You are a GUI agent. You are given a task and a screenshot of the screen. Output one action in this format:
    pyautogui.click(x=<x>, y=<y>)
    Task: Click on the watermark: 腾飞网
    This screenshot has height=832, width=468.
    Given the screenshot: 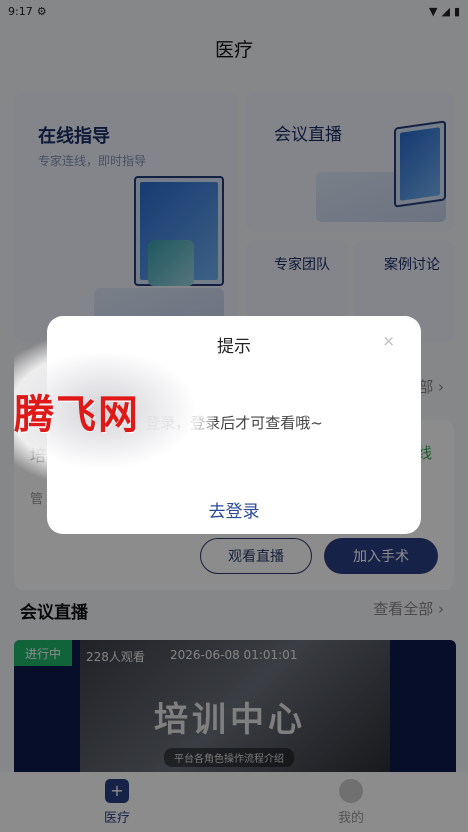 What is the action you would take?
    pyautogui.click(x=77, y=414)
    